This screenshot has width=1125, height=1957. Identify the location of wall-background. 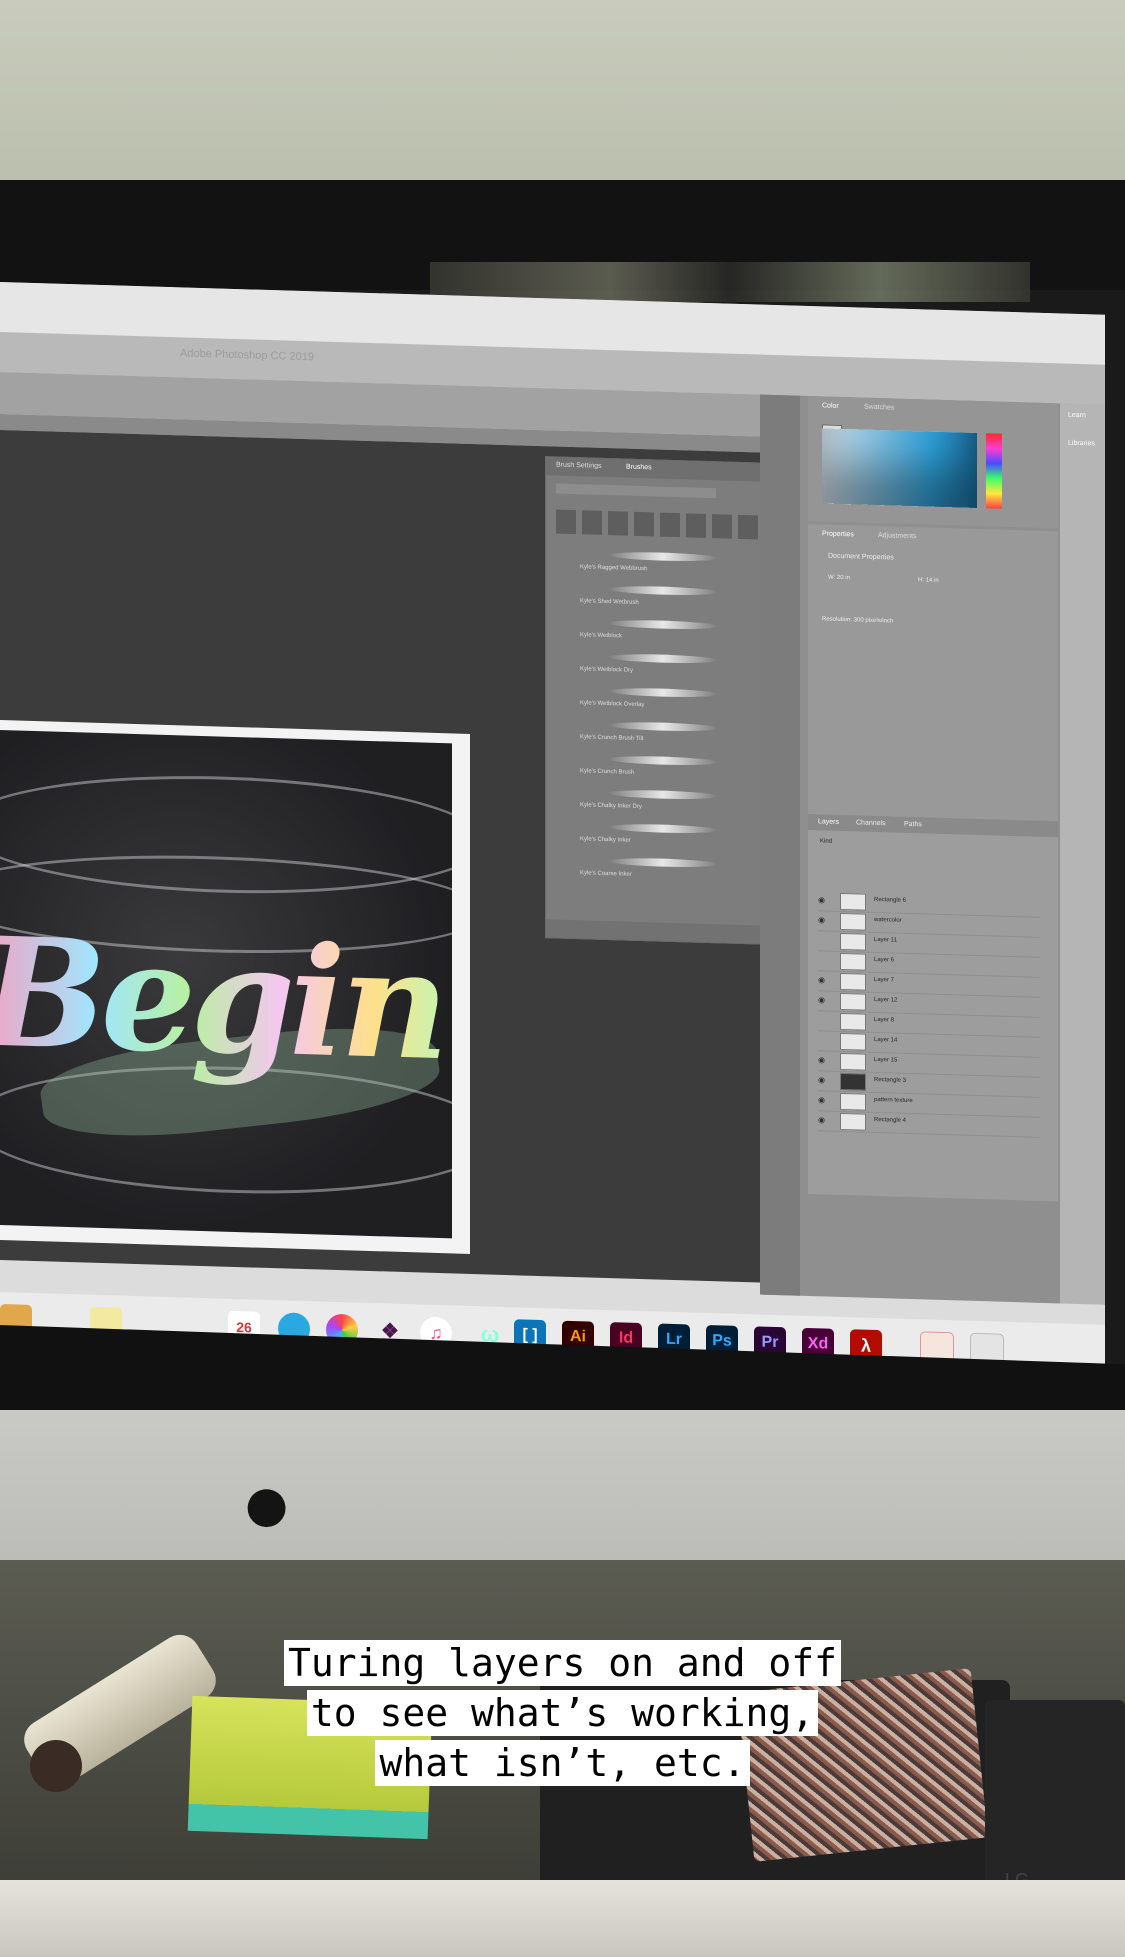
(562, 105).